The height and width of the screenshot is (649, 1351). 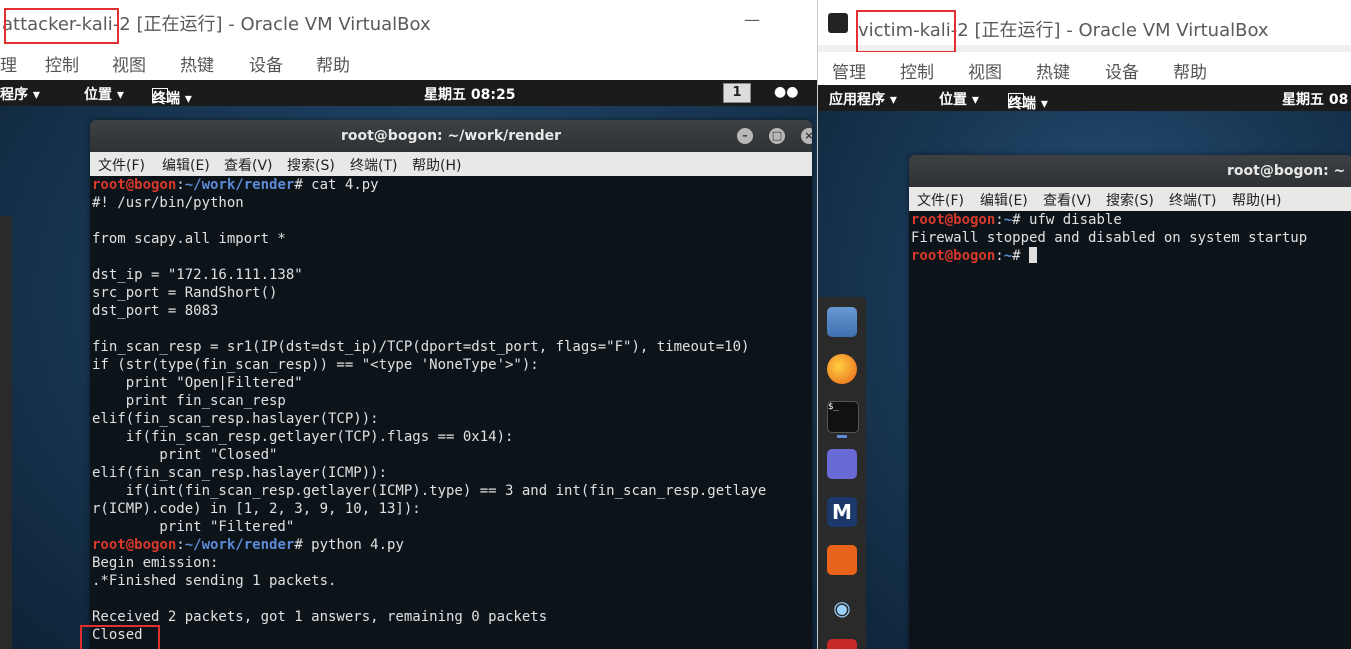 I want to click on terminal-line: dst_ip = "172.16.111.138", so click(x=429, y=275).